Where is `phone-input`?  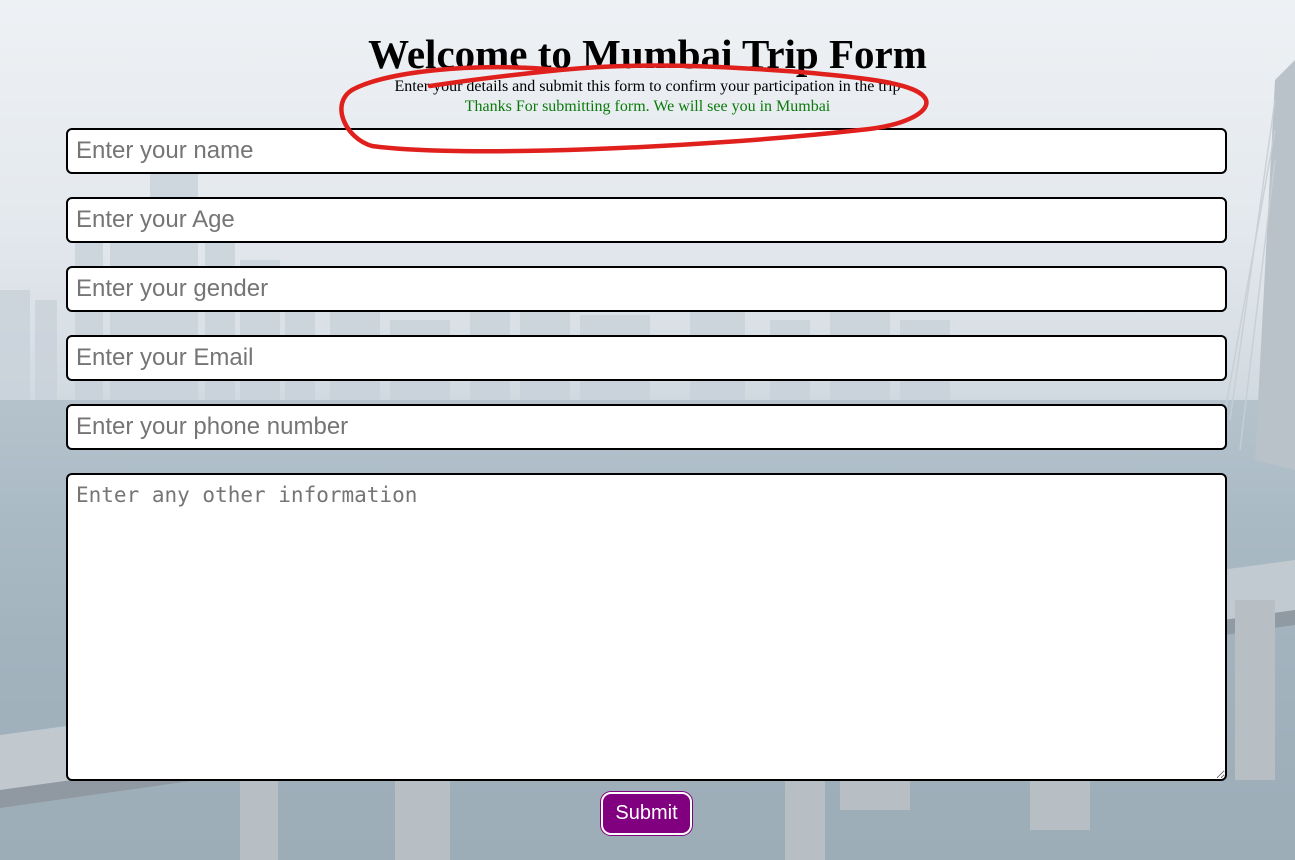
phone-input is located at coordinates (646, 427).